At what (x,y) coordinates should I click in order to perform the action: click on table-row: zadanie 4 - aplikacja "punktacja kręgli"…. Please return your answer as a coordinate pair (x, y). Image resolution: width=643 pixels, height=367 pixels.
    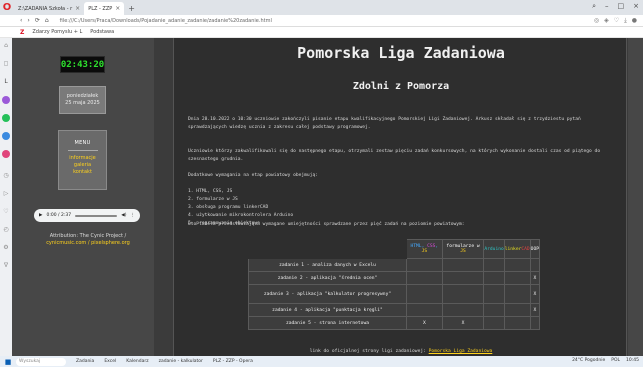
    Looking at the image, I should click on (394, 310).